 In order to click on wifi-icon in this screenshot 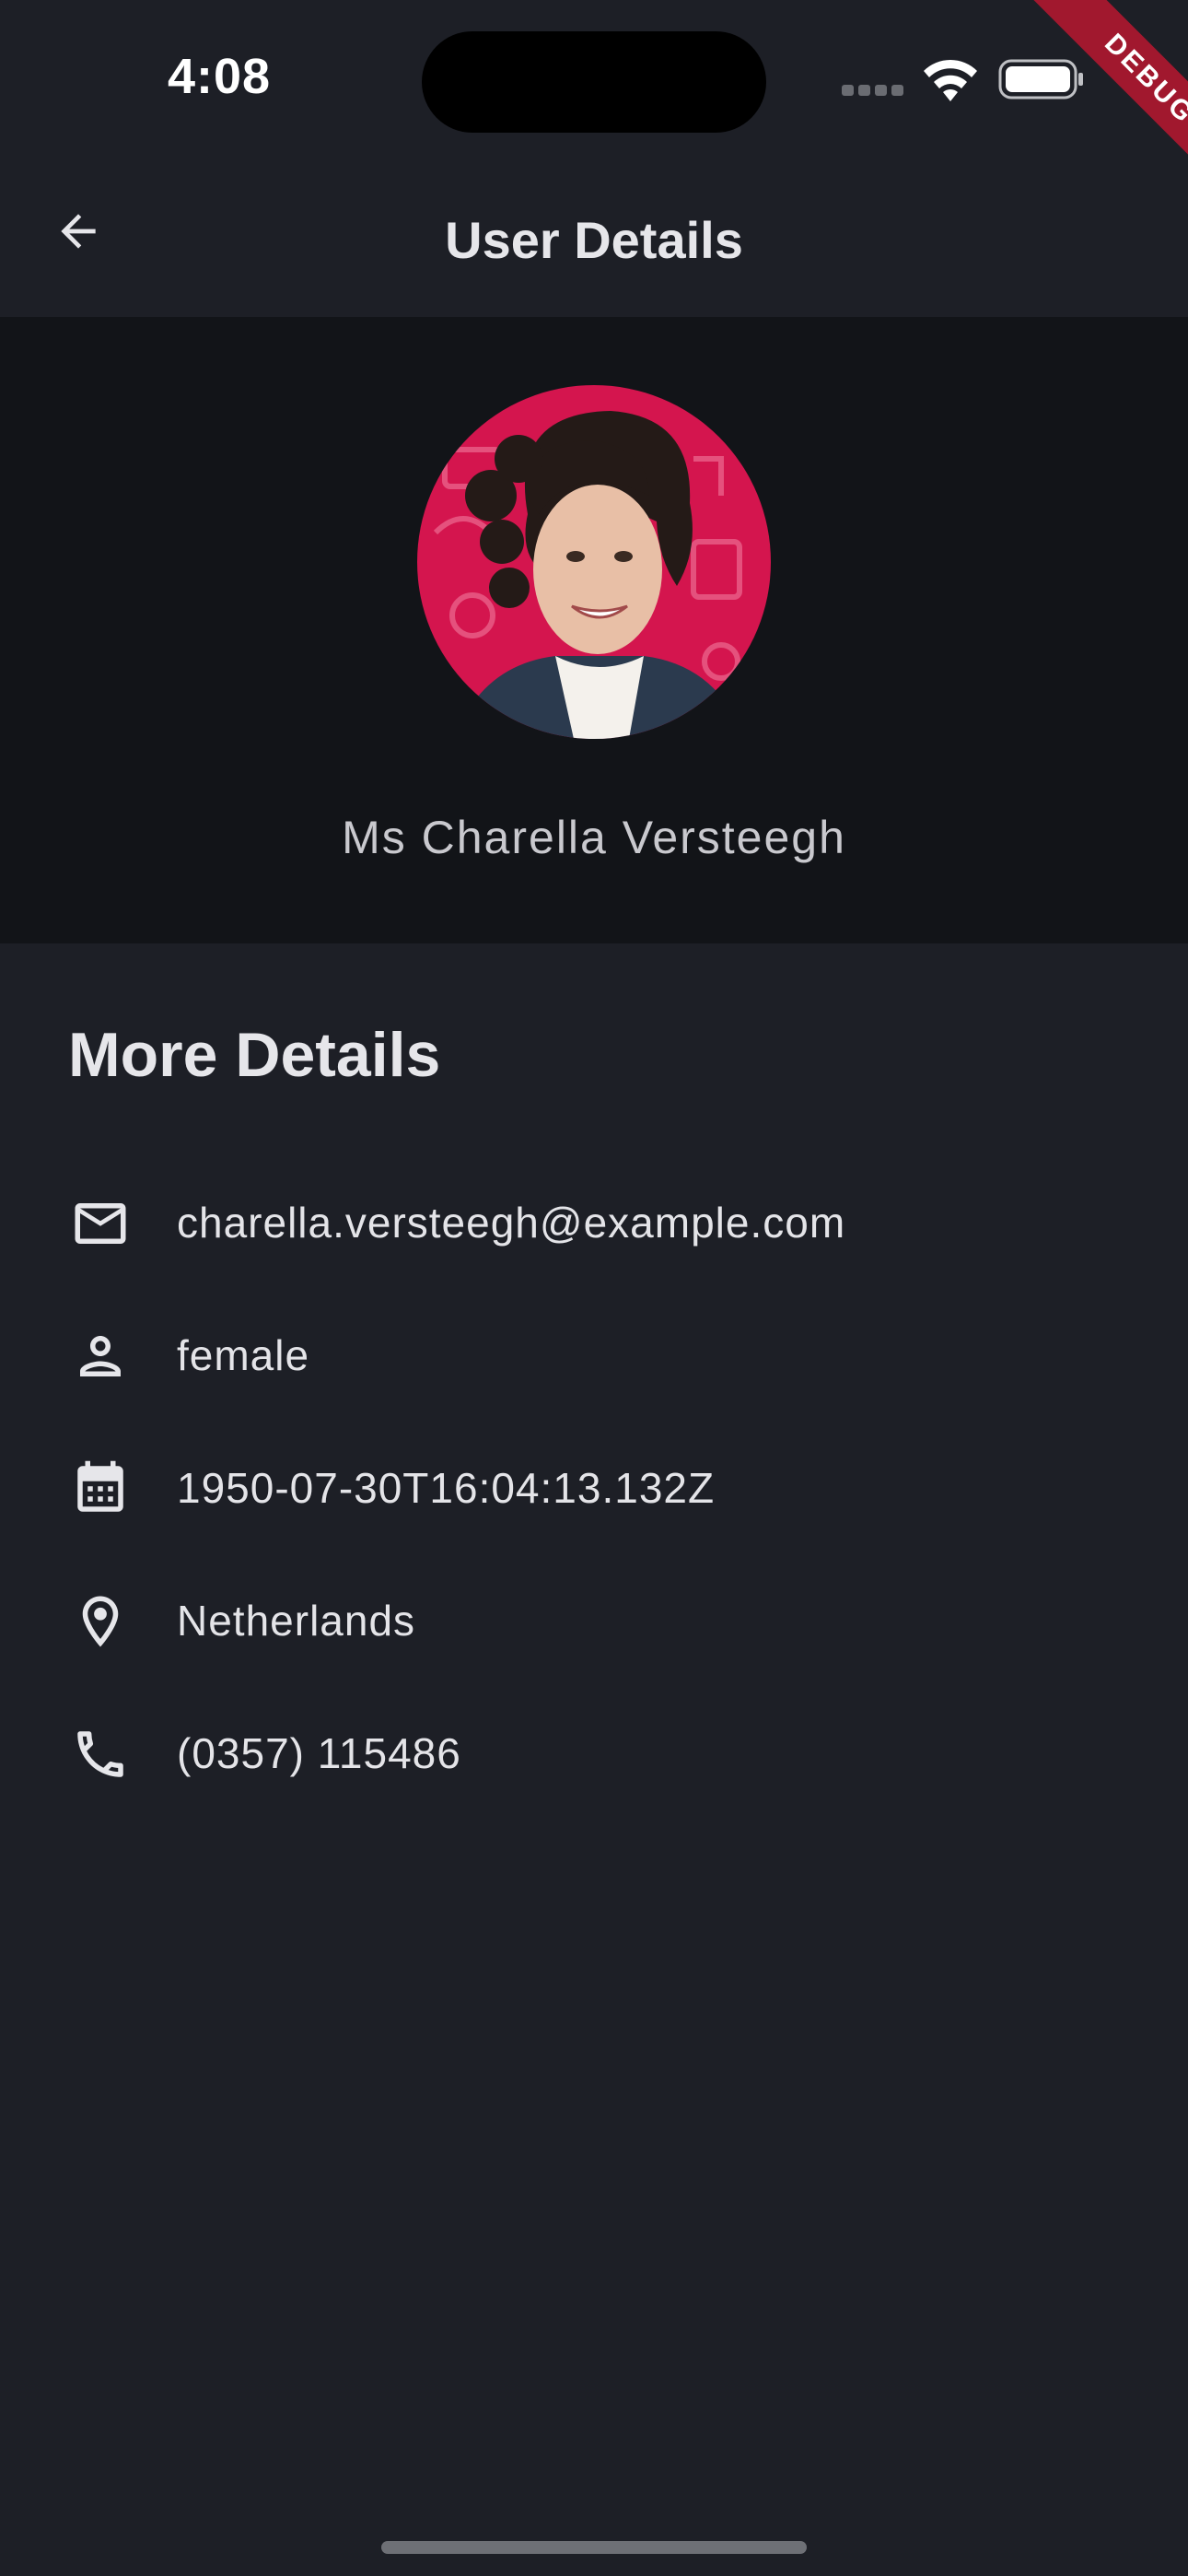, I will do `click(951, 80)`.